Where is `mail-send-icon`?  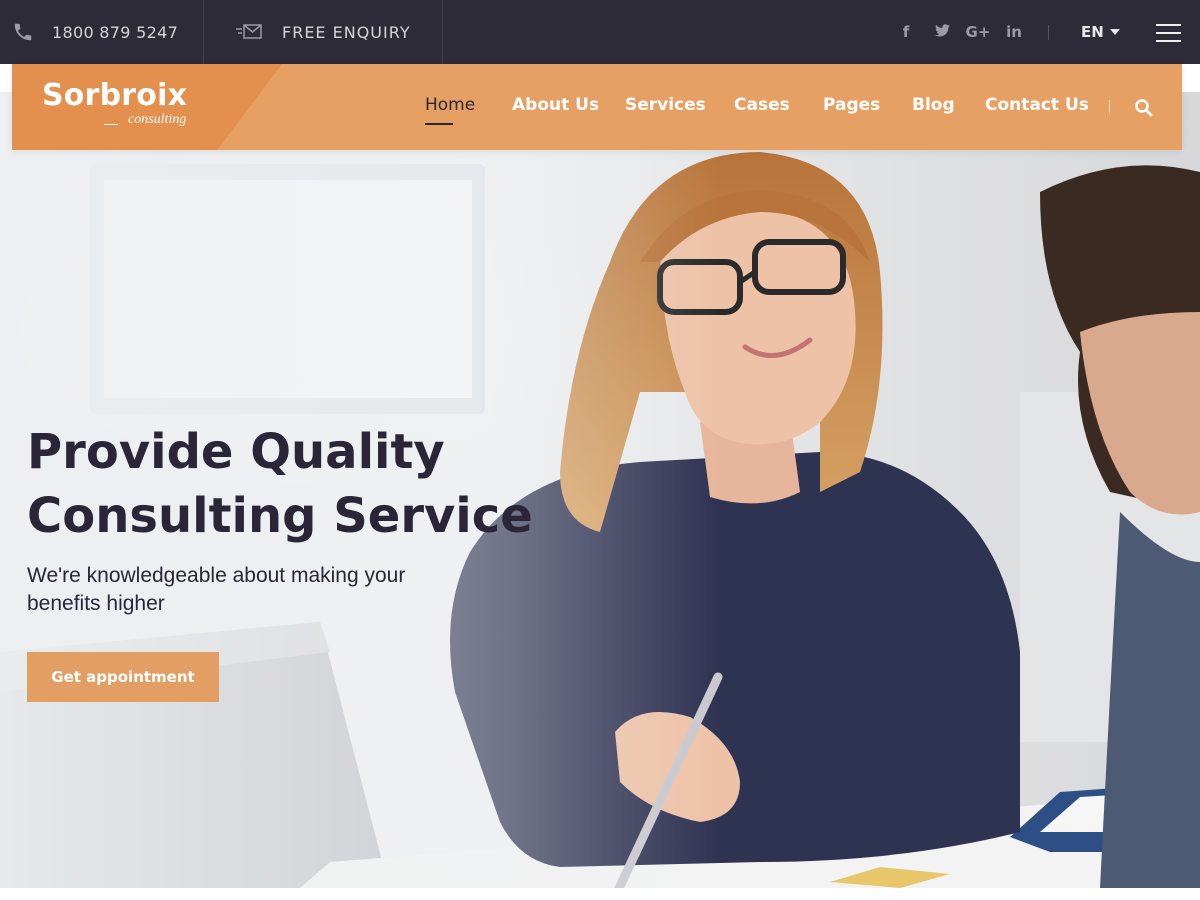
mail-send-icon is located at coordinates (249, 31).